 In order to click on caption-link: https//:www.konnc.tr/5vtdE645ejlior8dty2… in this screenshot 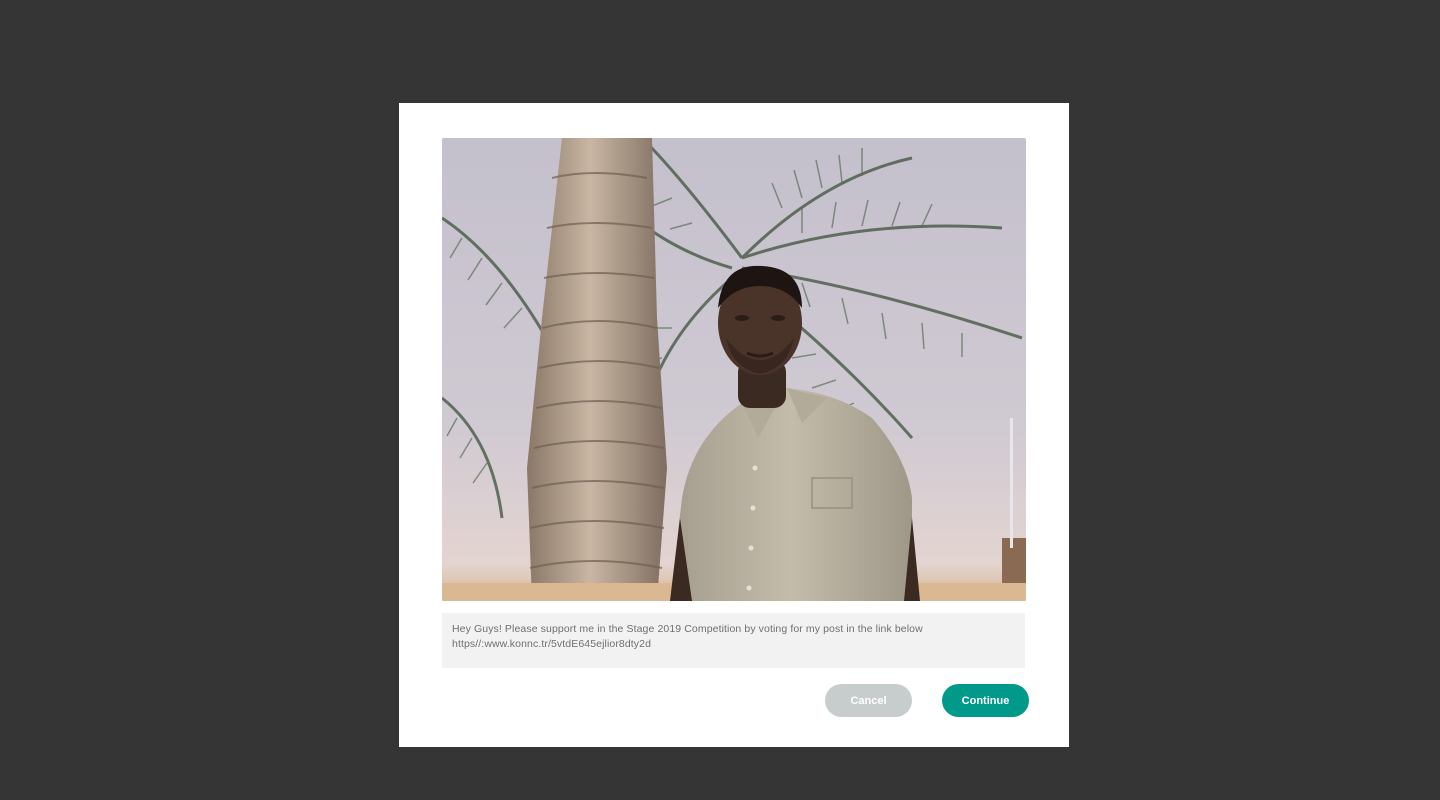, I will do `click(552, 644)`.